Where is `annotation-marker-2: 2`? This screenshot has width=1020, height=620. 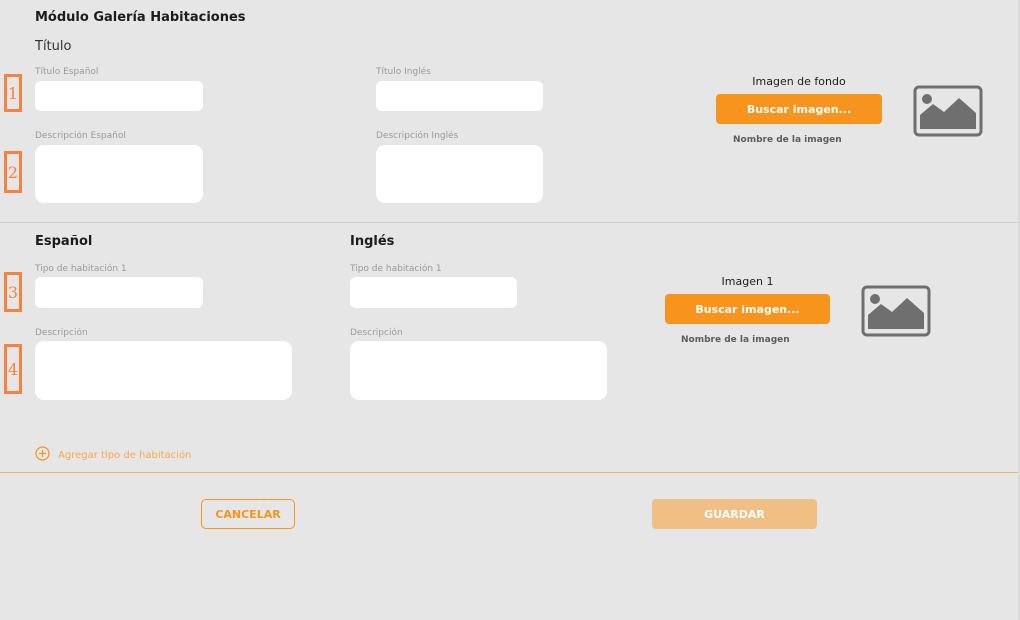
annotation-marker-2: 2 is located at coordinates (13, 172).